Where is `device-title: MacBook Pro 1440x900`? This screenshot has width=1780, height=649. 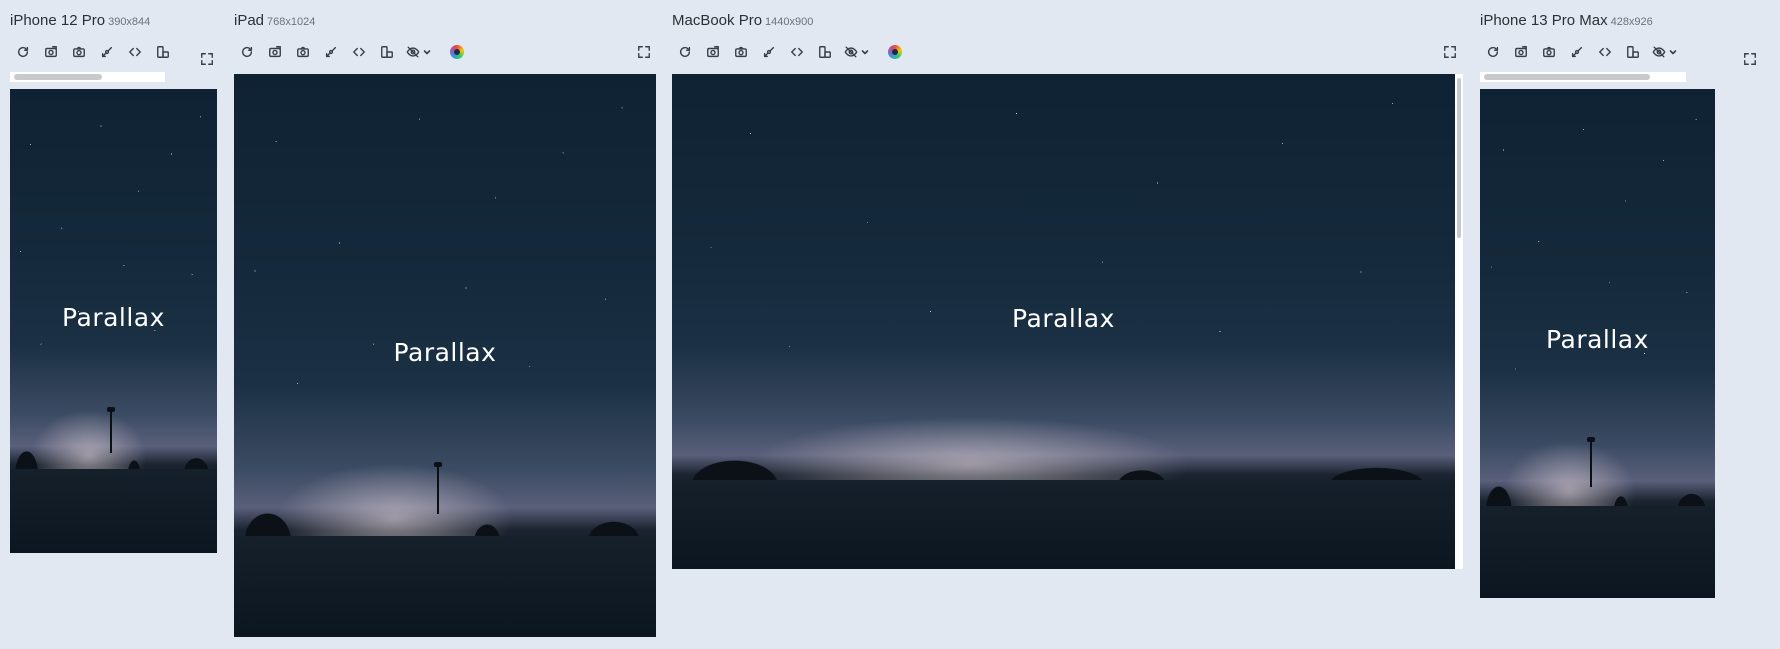 device-title: MacBook Pro 1440x900 is located at coordinates (742, 20).